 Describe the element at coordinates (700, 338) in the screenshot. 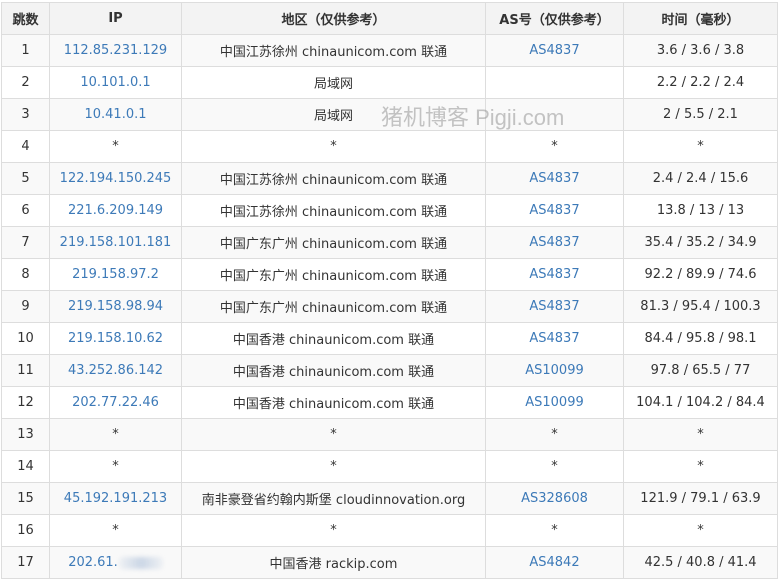

I see `time-cell: 84.4 / 95.8 / 98.1` at that location.